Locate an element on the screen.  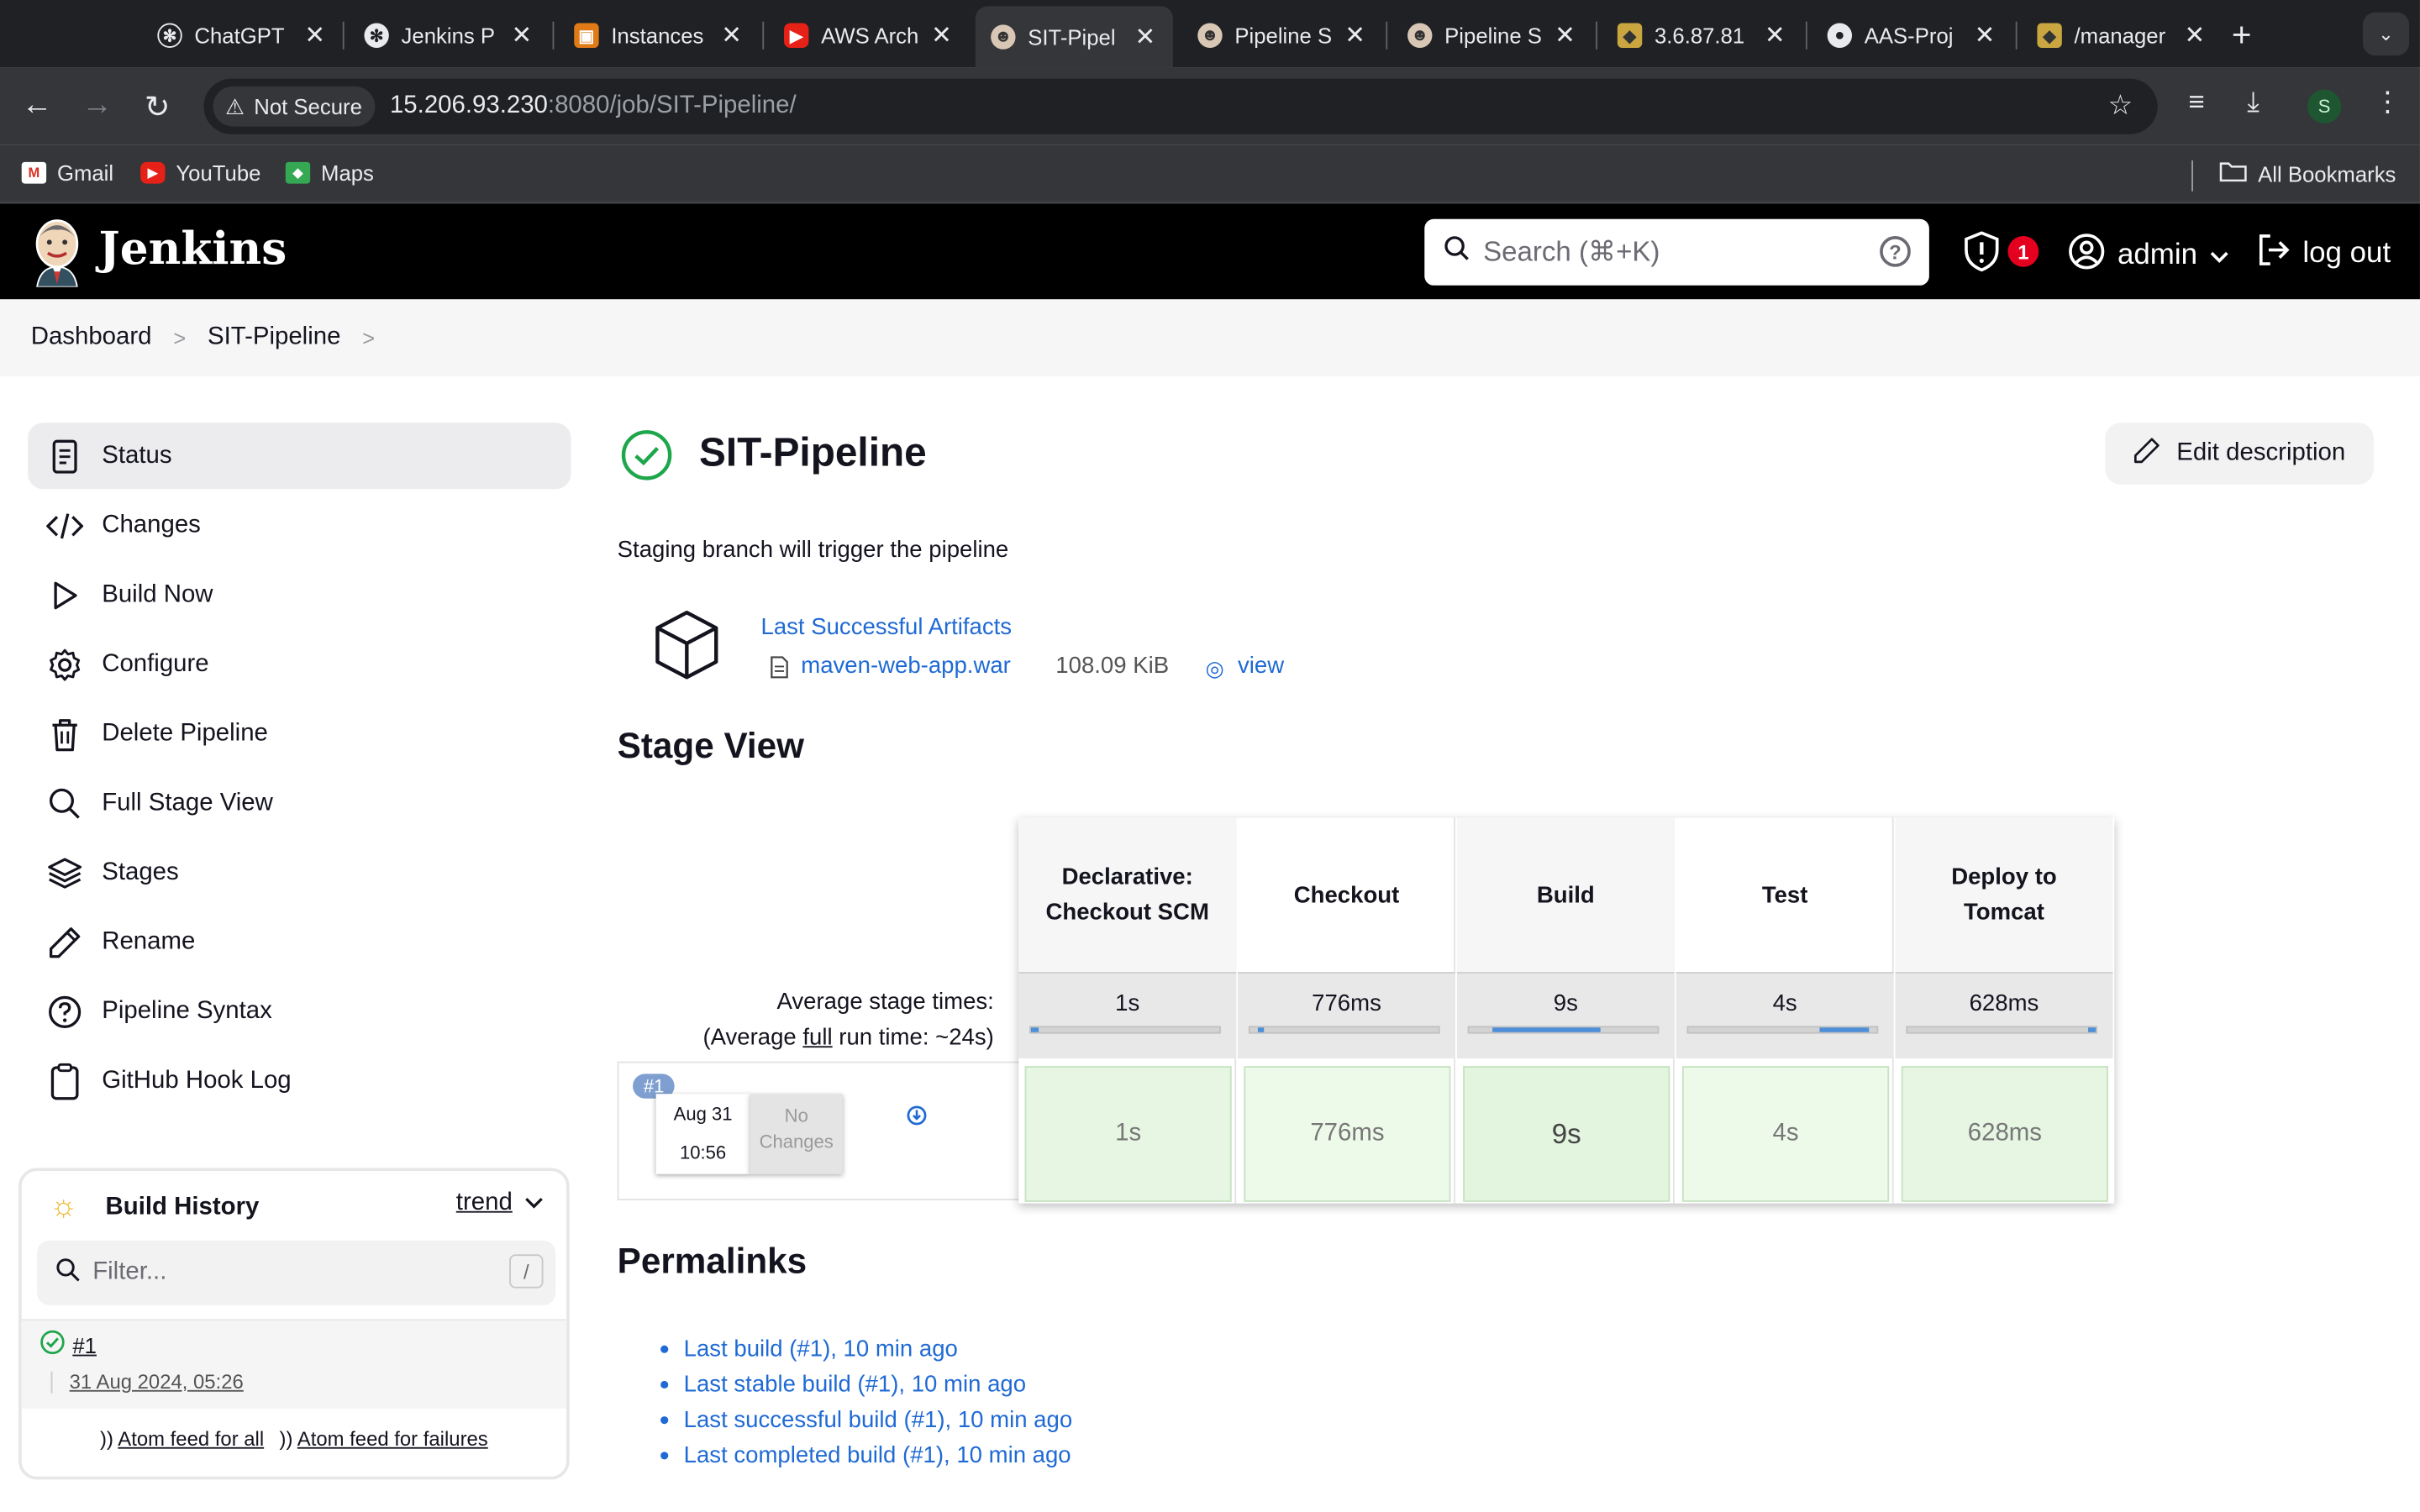
task-rename: Rename is located at coordinates (299, 942).